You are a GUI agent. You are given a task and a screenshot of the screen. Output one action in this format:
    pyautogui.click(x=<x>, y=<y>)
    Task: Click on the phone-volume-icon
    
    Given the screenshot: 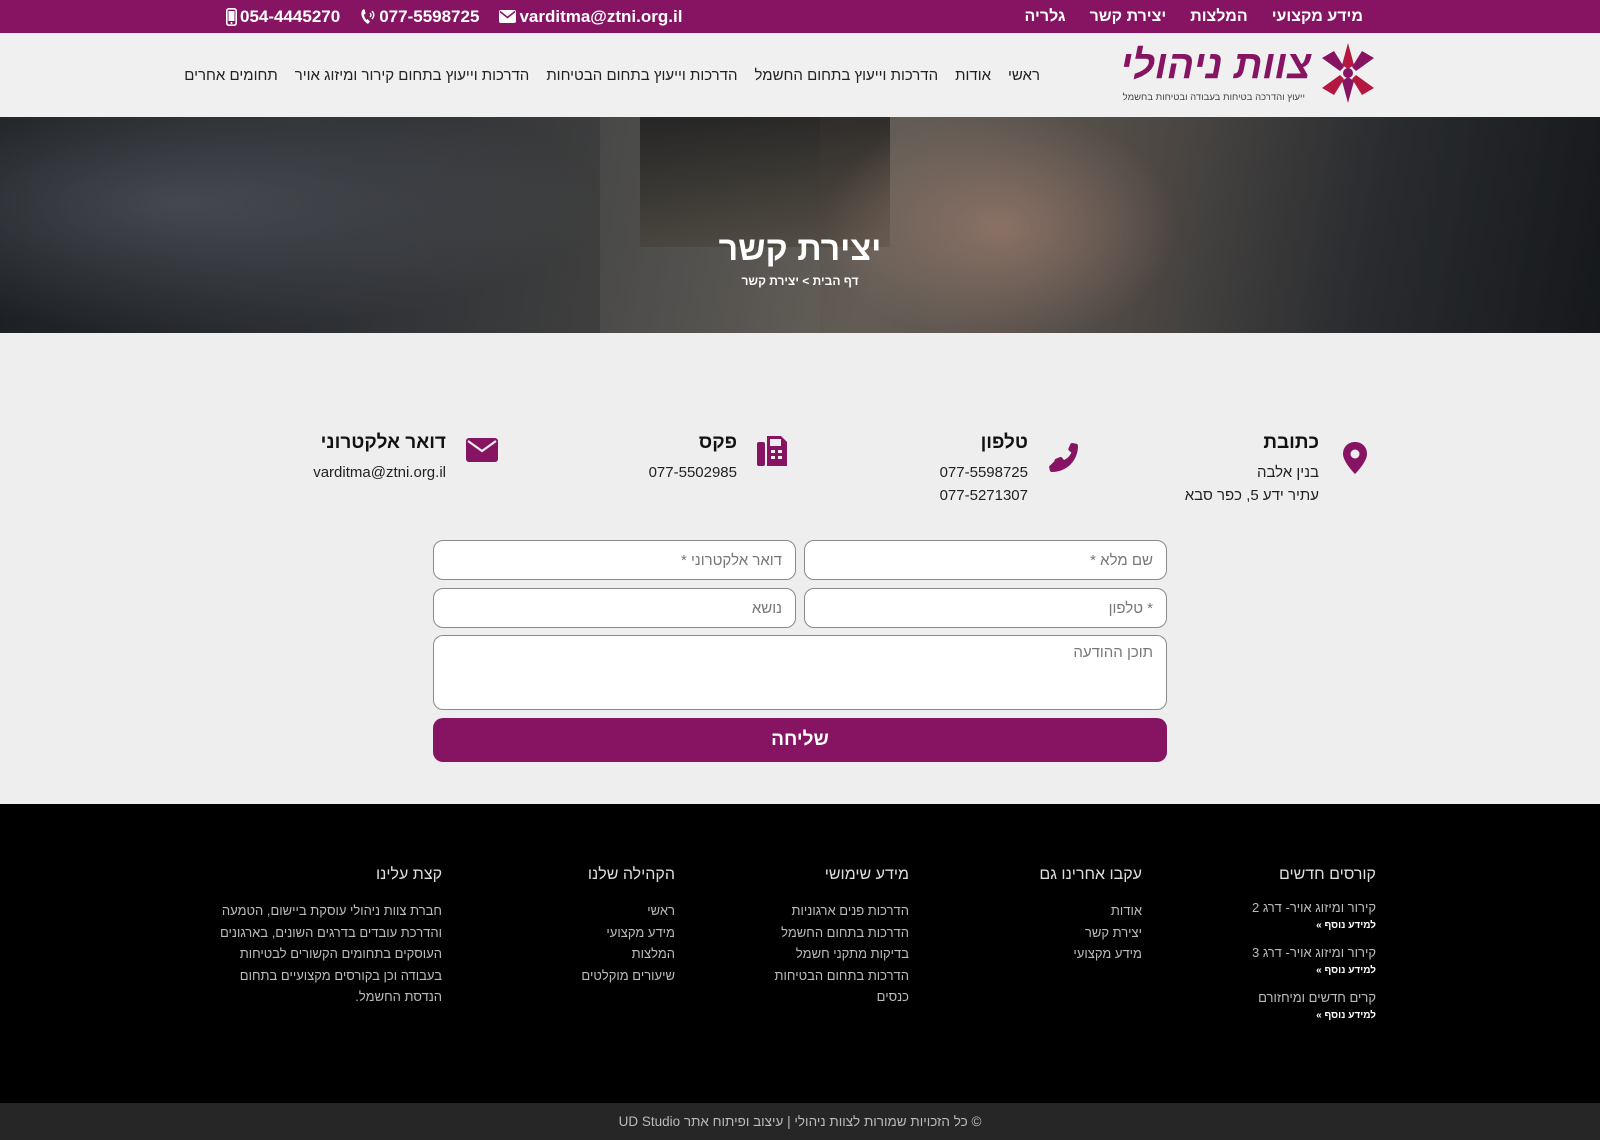 What is the action you would take?
    pyautogui.click(x=368, y=16)
    